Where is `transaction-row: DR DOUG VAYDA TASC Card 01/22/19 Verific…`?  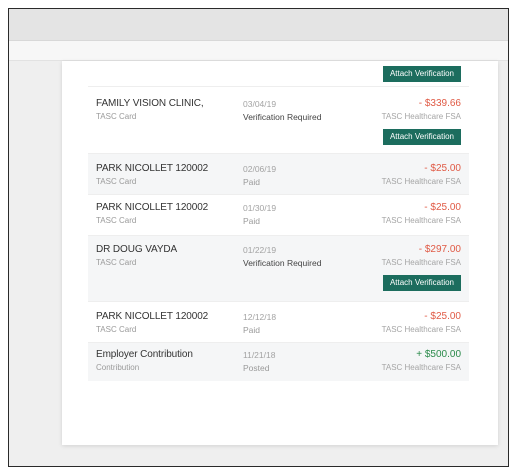 transaction-row: DR DOUG VAYDA TASC Card 01/22/19 Verific… is located at coordinates (278, 269).